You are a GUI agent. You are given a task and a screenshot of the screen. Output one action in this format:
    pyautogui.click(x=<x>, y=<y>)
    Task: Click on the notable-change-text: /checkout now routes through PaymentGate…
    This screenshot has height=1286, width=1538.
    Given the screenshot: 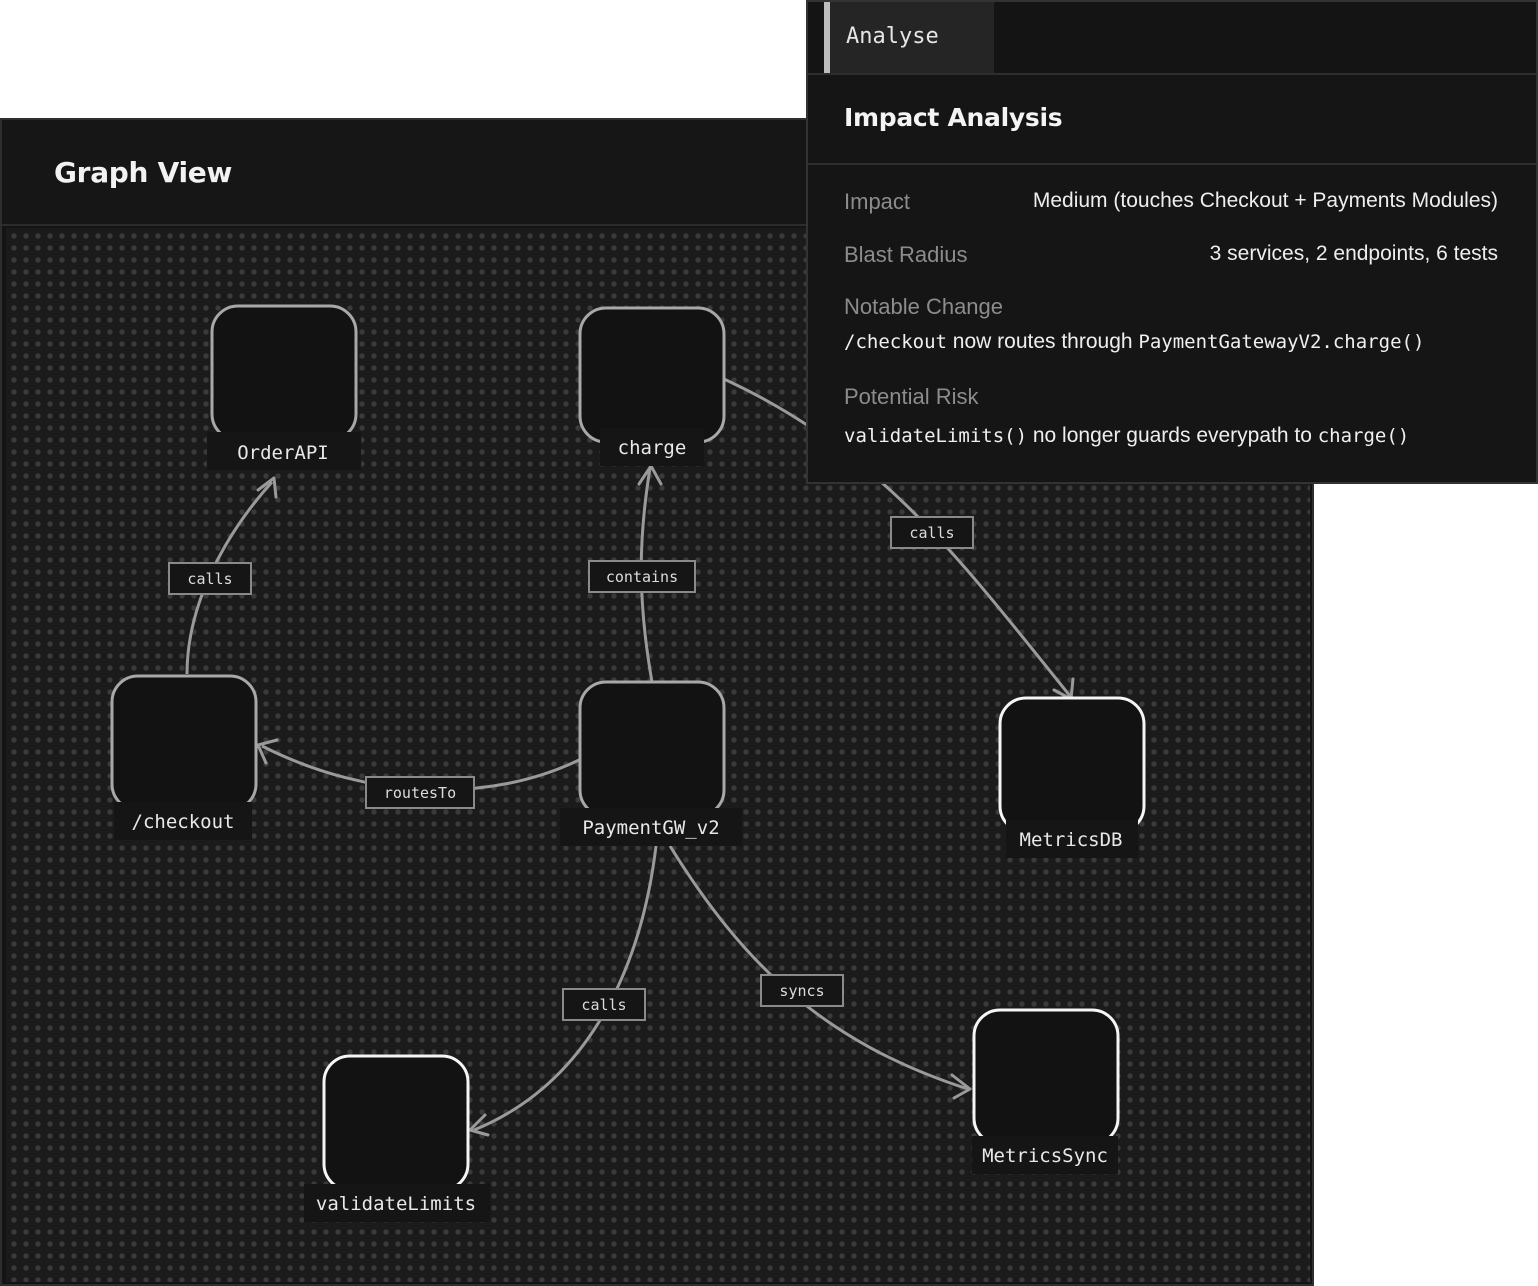 What is the action you would take?
    pyautogui.click(x=1134, y=342)
    